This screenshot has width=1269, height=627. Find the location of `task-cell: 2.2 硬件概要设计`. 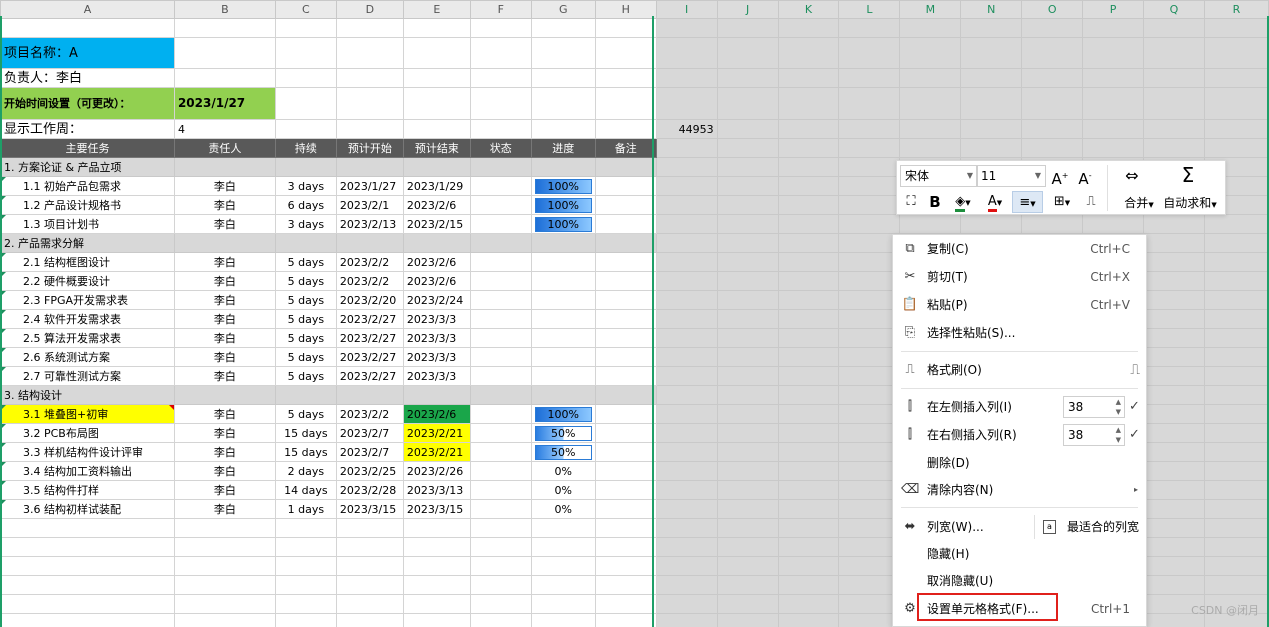

task-cell: 2.2 硬件概要设计 is located at coordinates (87, 281).